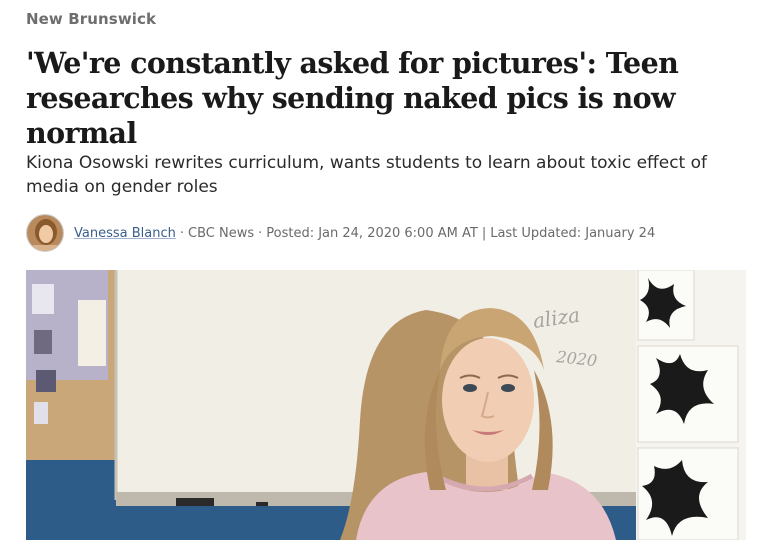 This screenshot has height=540, width=780. What do you see at coordinates (91, 19) in the screenshot?
I see `section-label: New Brunswick` at bounding box center [91, 19].